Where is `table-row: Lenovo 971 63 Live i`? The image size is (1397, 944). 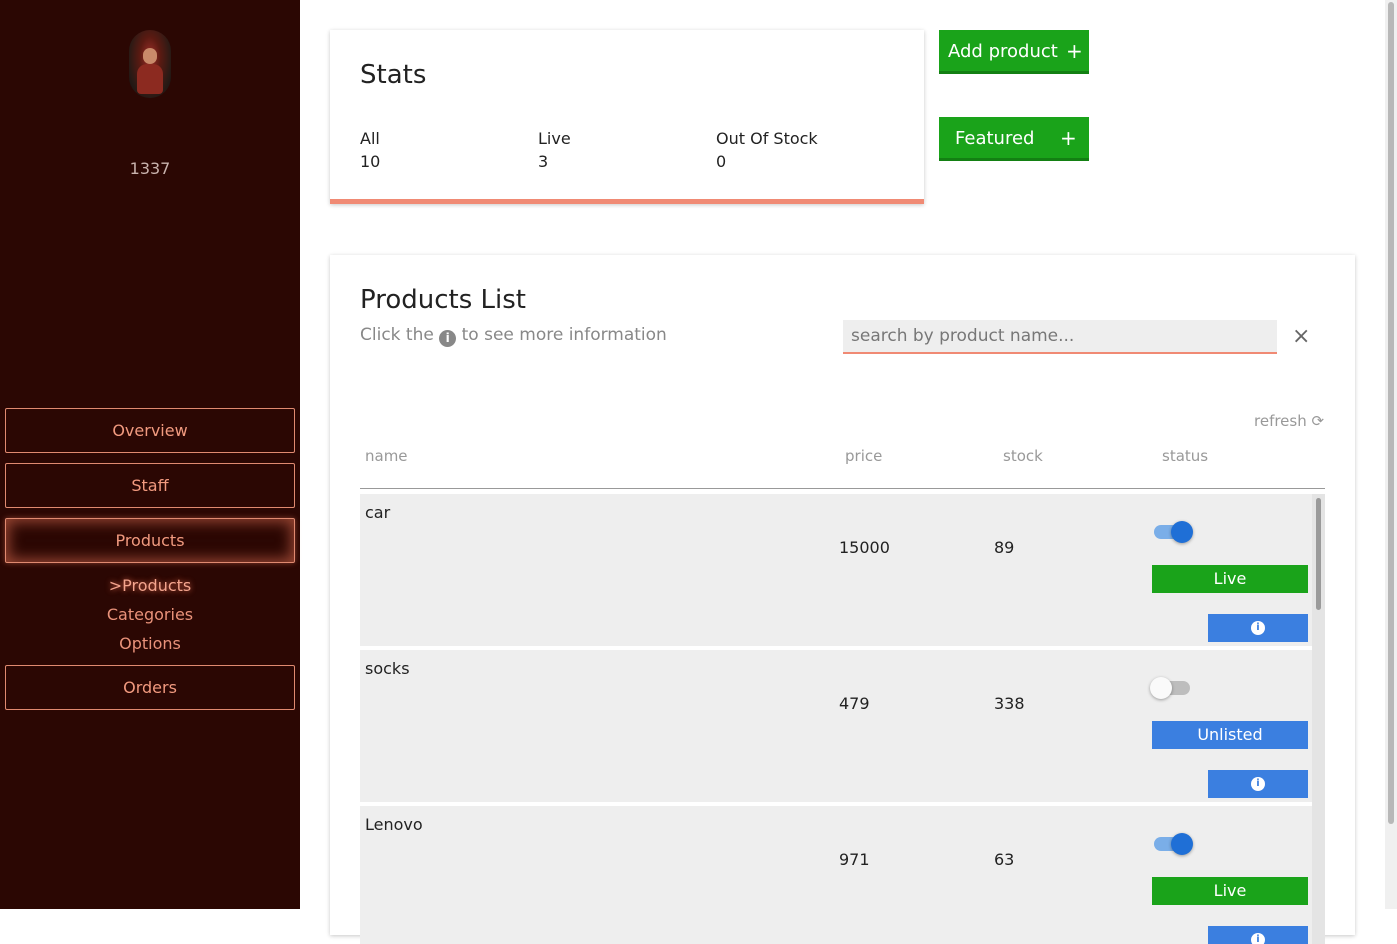 table-row: Lenovo 971 63 Live i is located at coordinates (836, 875).